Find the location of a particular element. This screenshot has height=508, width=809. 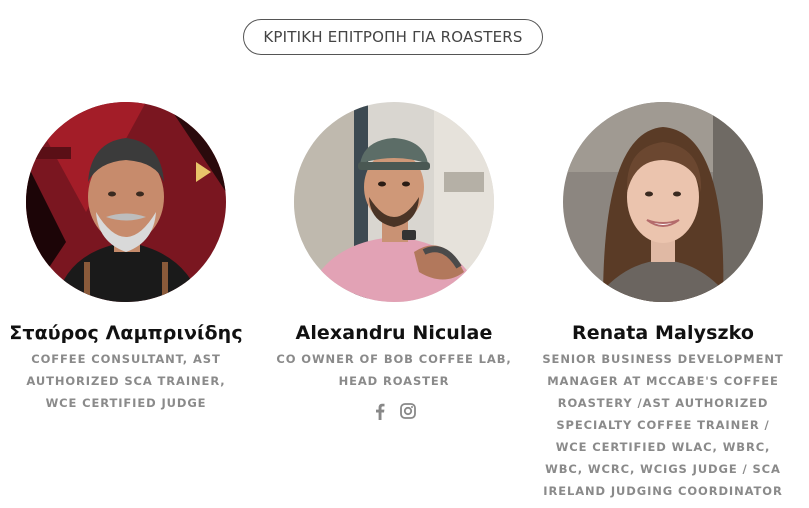

facebook-link is located at coordinates (380, 411).